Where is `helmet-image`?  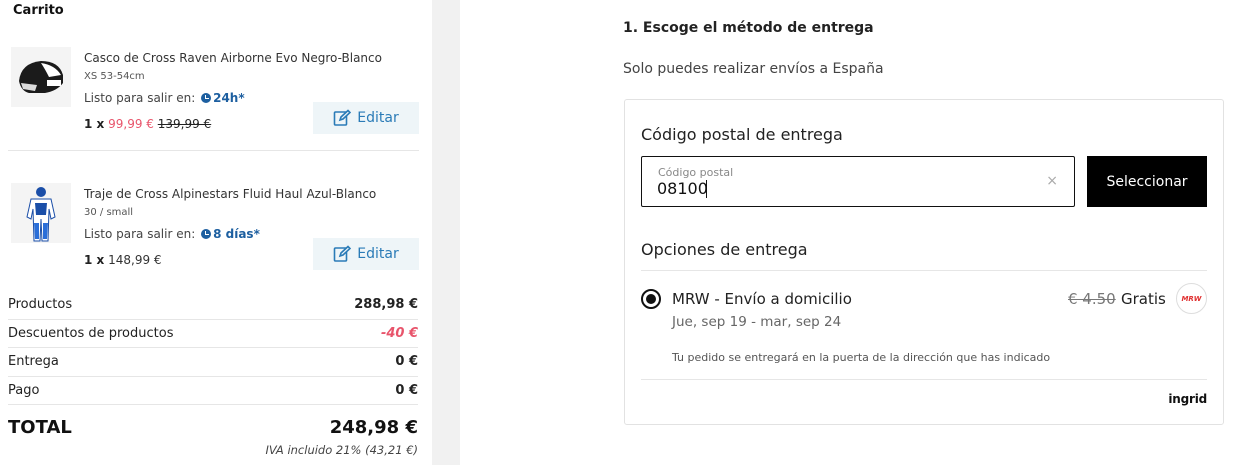 helmet-image is located at coordinates (41, 77).